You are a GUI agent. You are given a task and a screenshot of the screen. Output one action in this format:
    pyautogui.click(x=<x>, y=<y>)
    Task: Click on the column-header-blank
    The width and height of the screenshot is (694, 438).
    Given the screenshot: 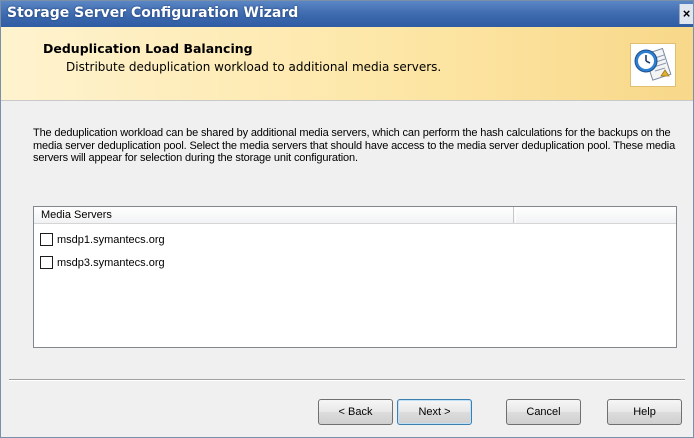 What is the action you would take?
    pyautogui.click(x=595, y=215)
    